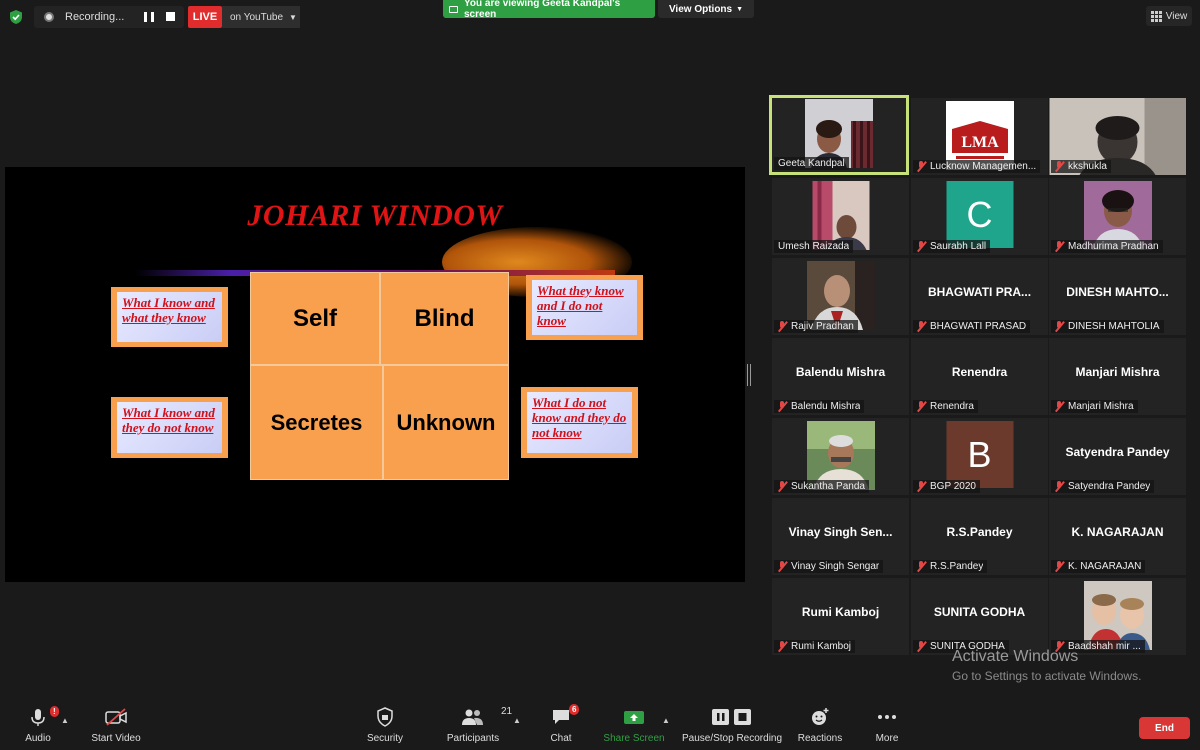  Describe the element at coordinates (1156, 16) in the screenshot. I see `grid-view-icon` at that location.